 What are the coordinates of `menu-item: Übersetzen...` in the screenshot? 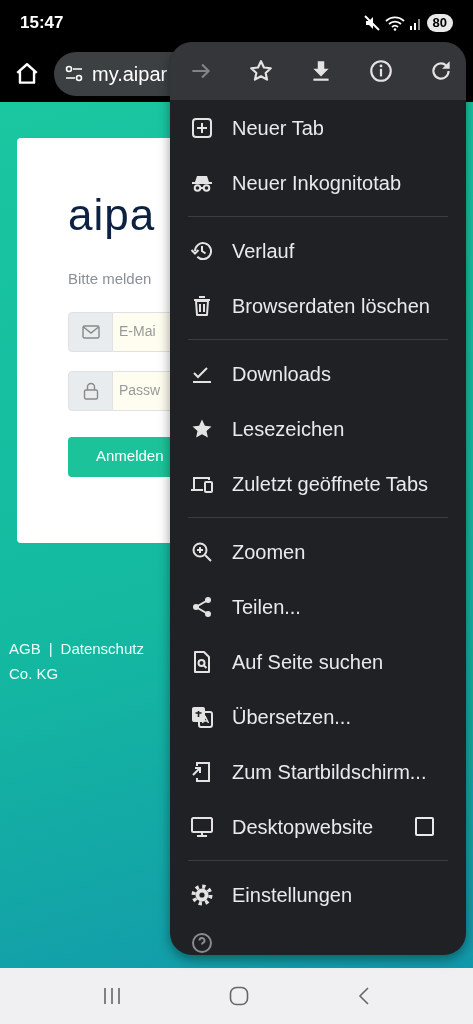 It's located at (318, 716).